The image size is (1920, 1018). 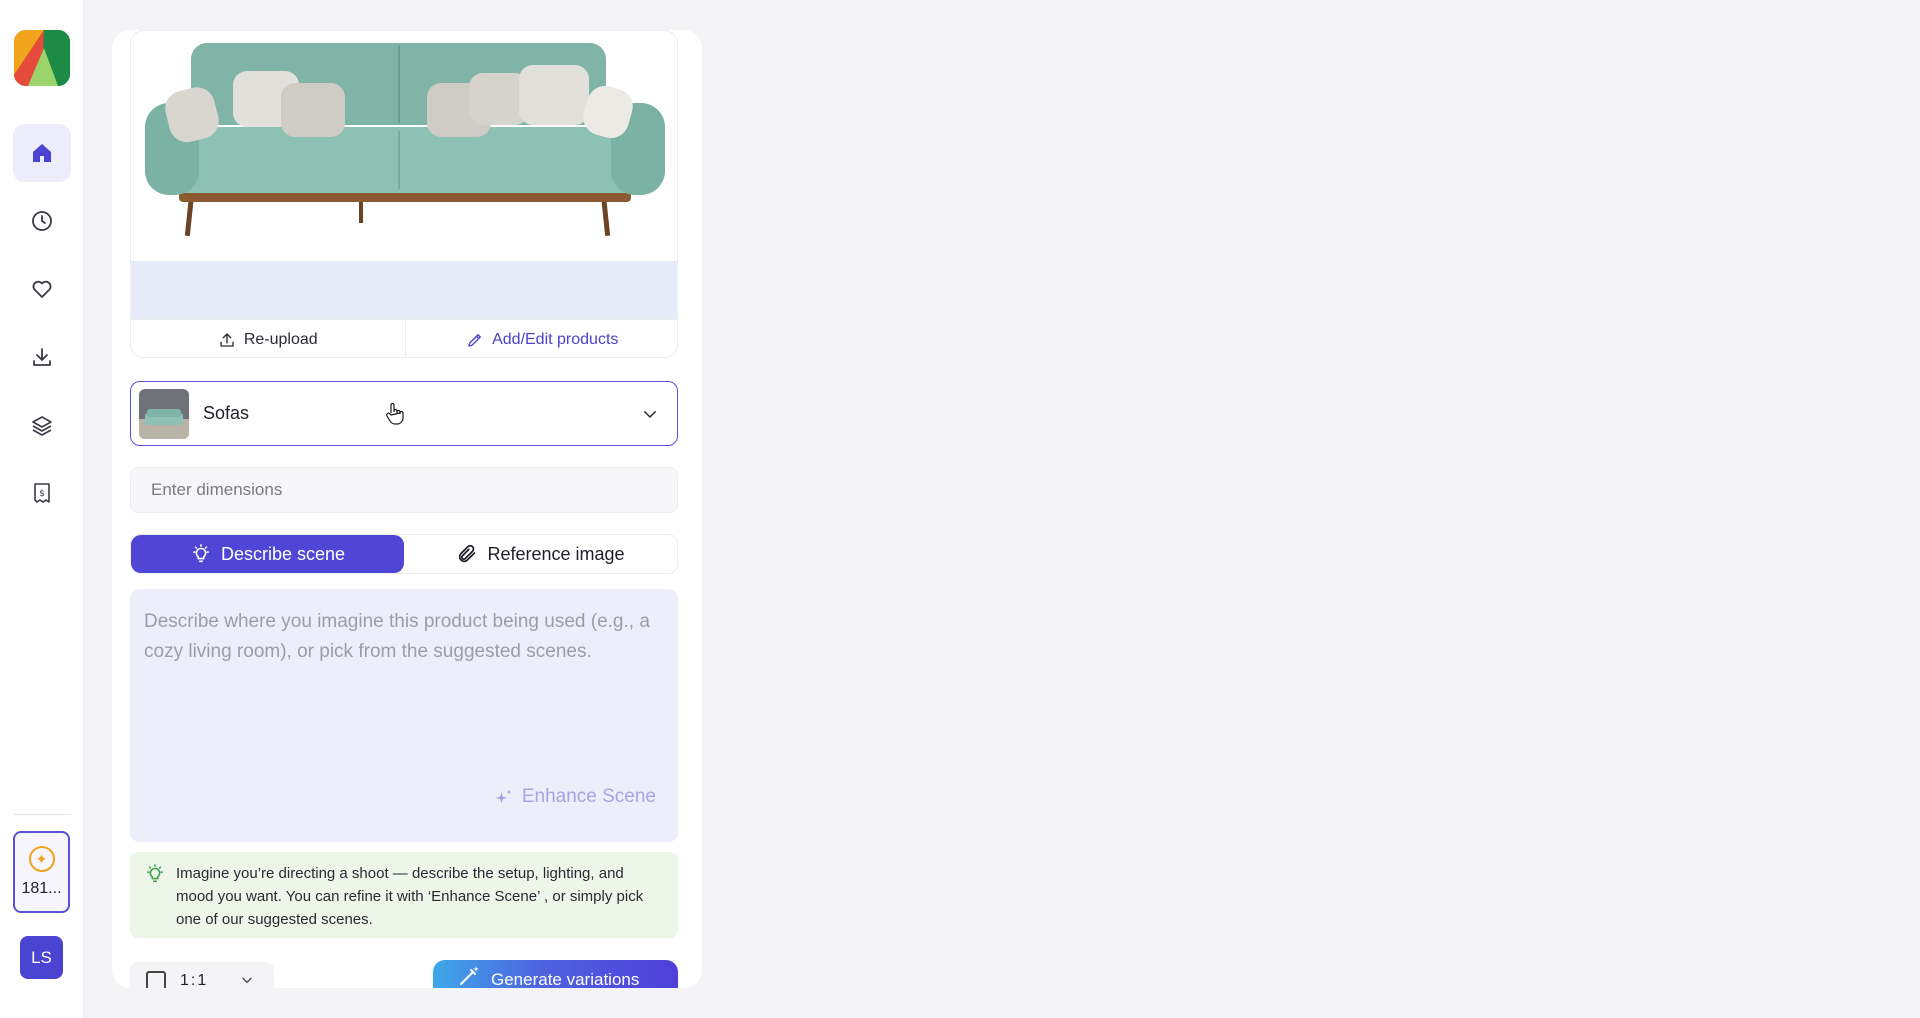 What do you see at coordinates (404, 290) in the screenshot?
I see `image-strip` at bounding box center [404, 290].